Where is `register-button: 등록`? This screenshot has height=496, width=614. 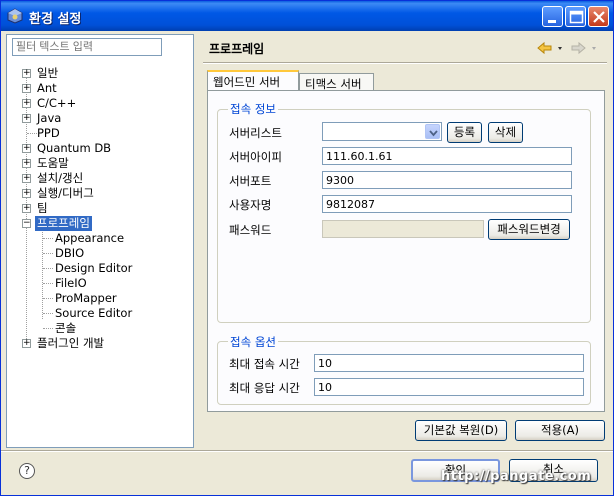
register-button: 등록 is located at coordinates (464, 132).